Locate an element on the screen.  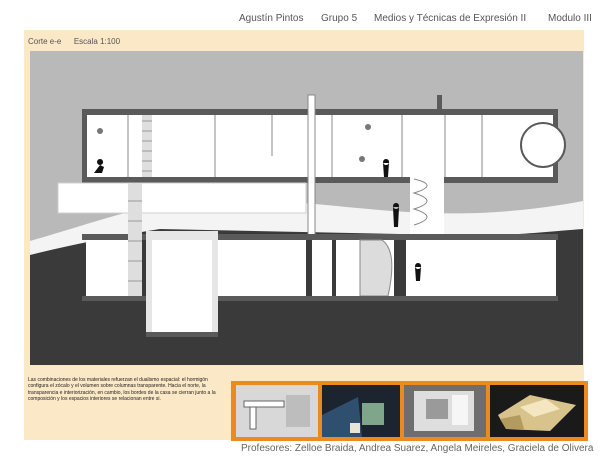
module-label: Modulo III is located at coordinates (570, 18).